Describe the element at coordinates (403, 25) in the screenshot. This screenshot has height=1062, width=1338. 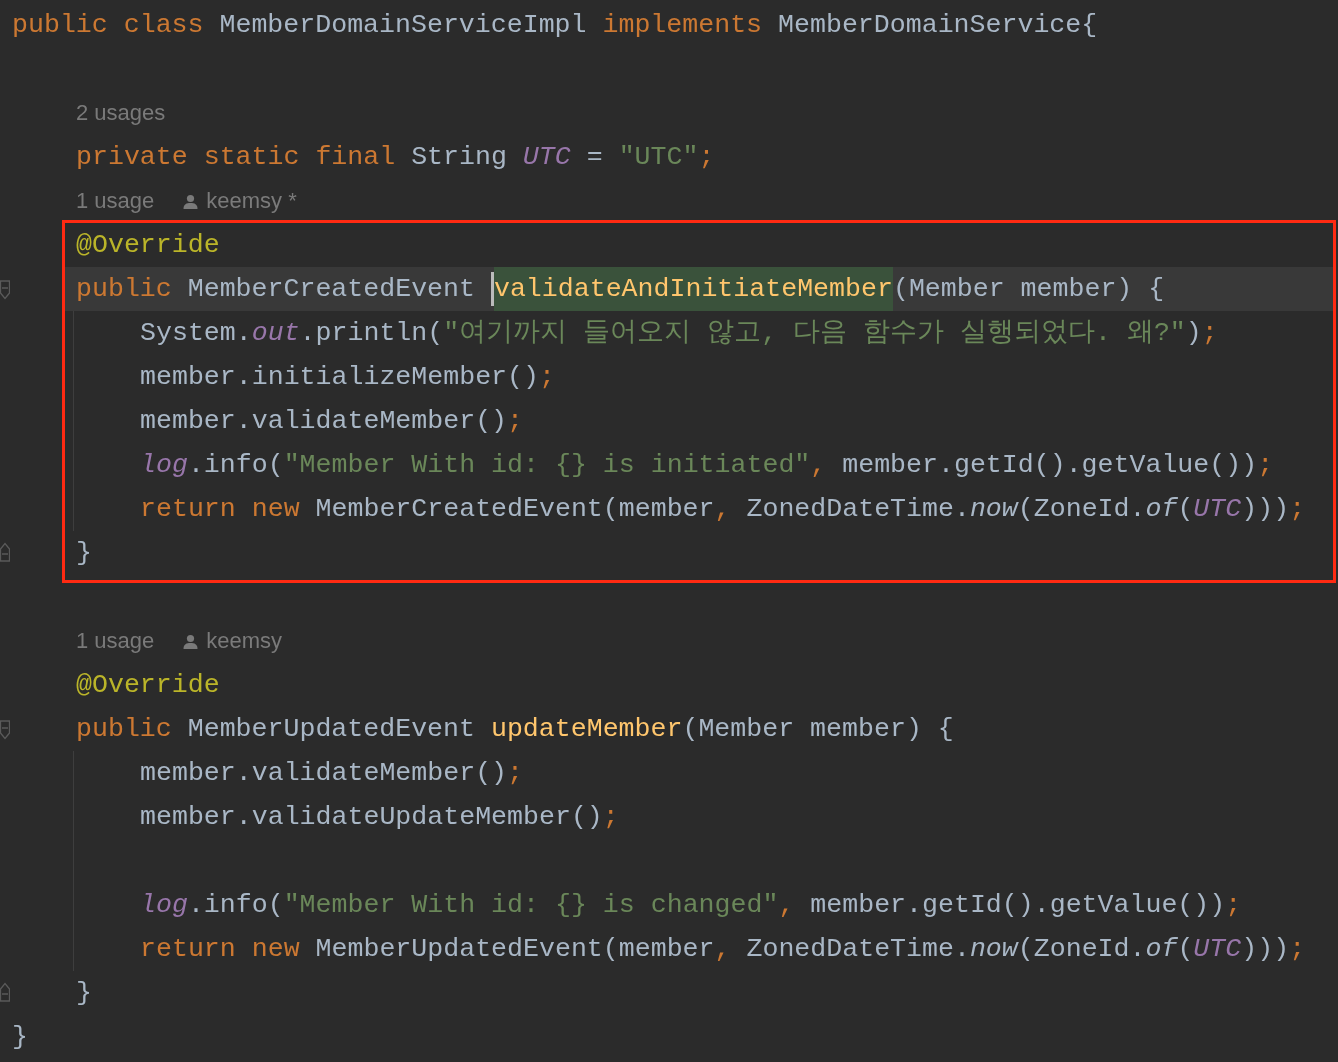
I see `code-text: MemberDomainServiceImpl` at that location.